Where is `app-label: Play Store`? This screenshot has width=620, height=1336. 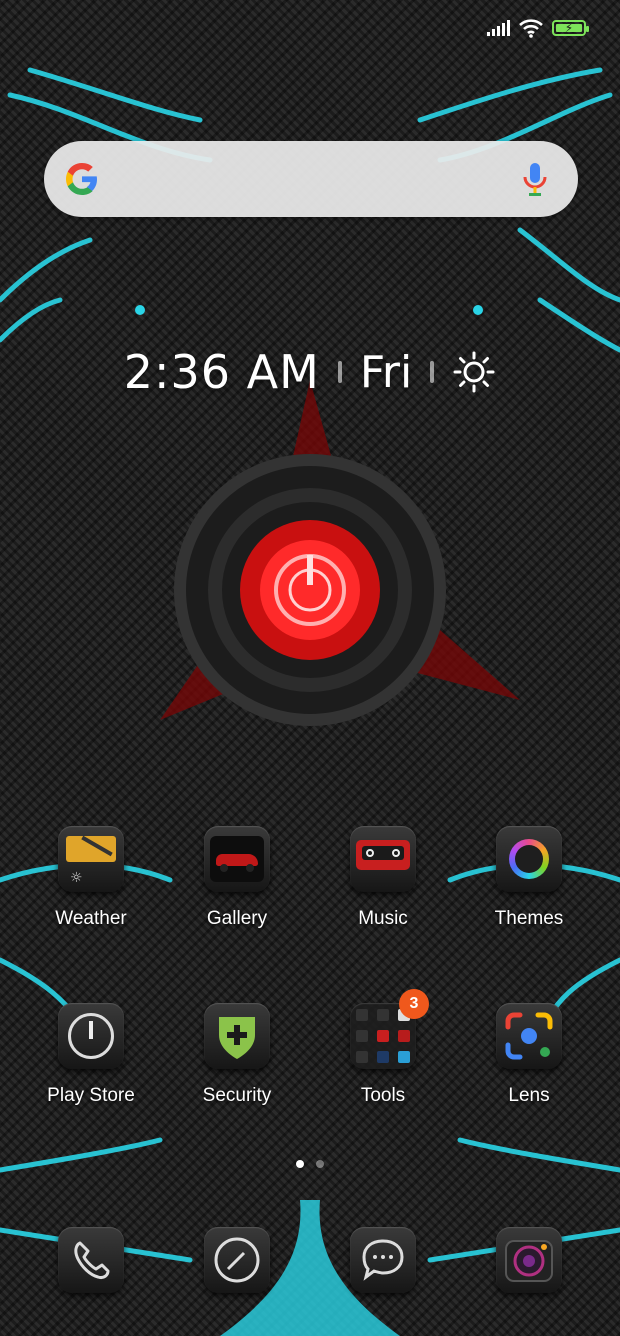 app-label: Play Store is located at coordinates (91, 1095).